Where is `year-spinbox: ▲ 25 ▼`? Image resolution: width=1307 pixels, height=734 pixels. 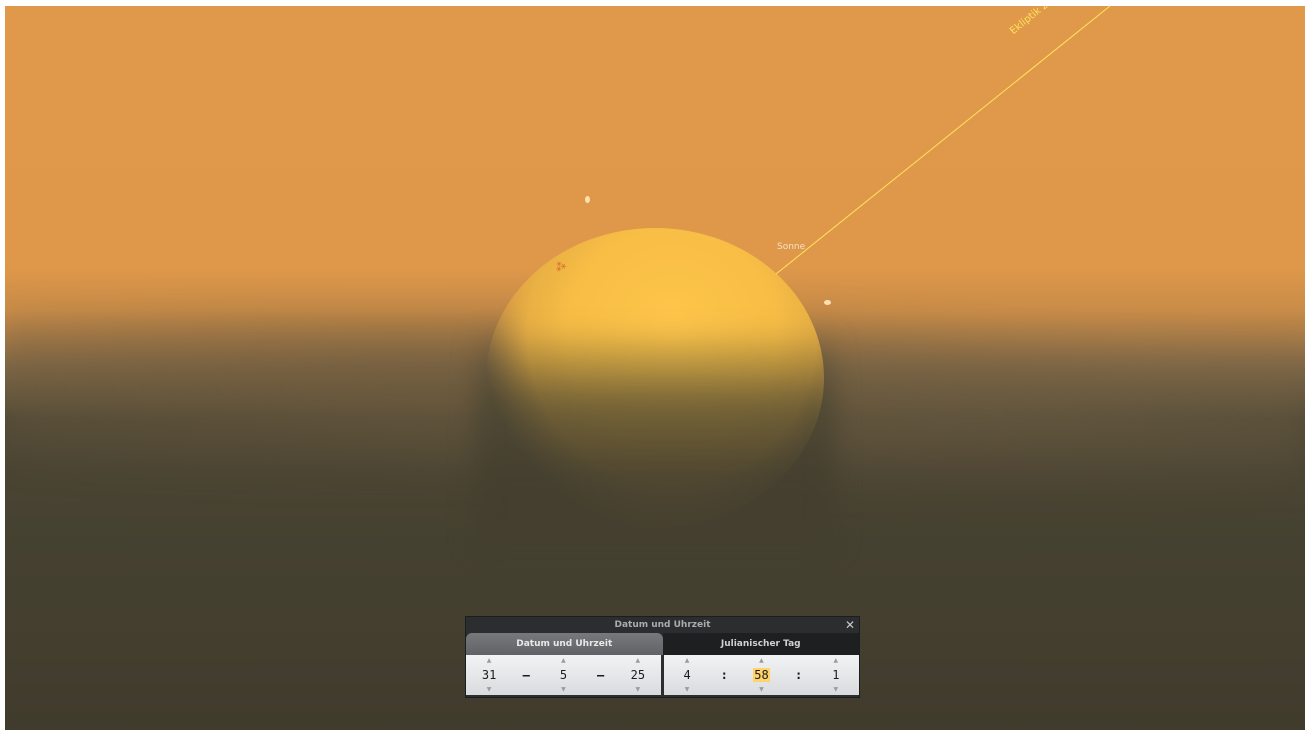
year-spinbox: ▲ 25 ▼ is located at coordinates (638, 675).